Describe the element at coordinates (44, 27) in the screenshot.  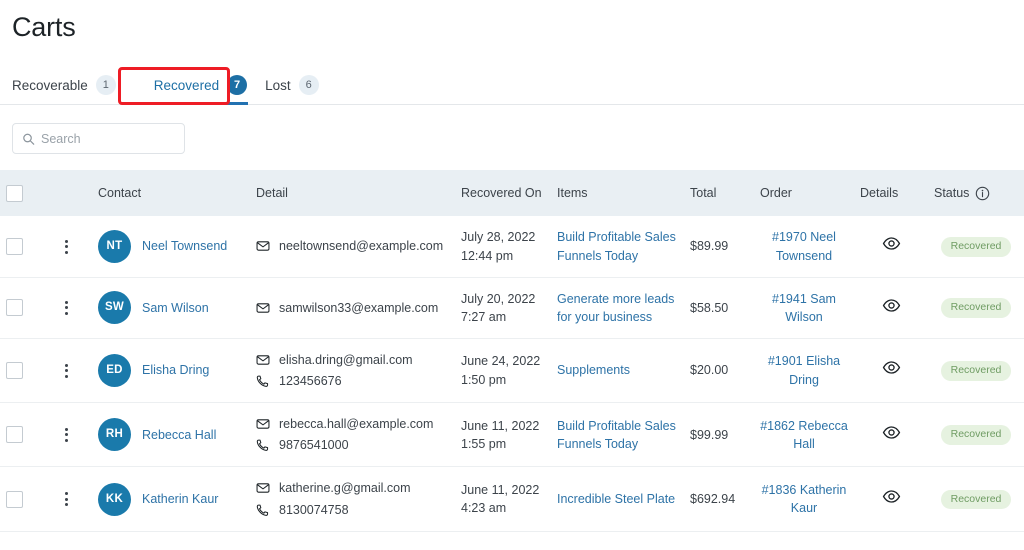
I see `page-title: Carts` at that location.